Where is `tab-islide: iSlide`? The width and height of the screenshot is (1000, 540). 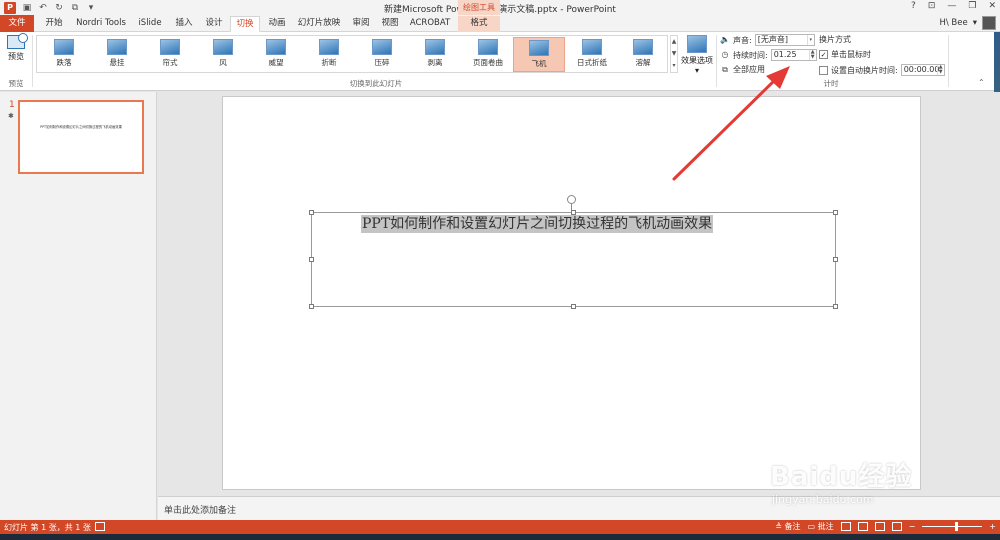 tab-islide: iSlide is located at coordinates (150, 24).